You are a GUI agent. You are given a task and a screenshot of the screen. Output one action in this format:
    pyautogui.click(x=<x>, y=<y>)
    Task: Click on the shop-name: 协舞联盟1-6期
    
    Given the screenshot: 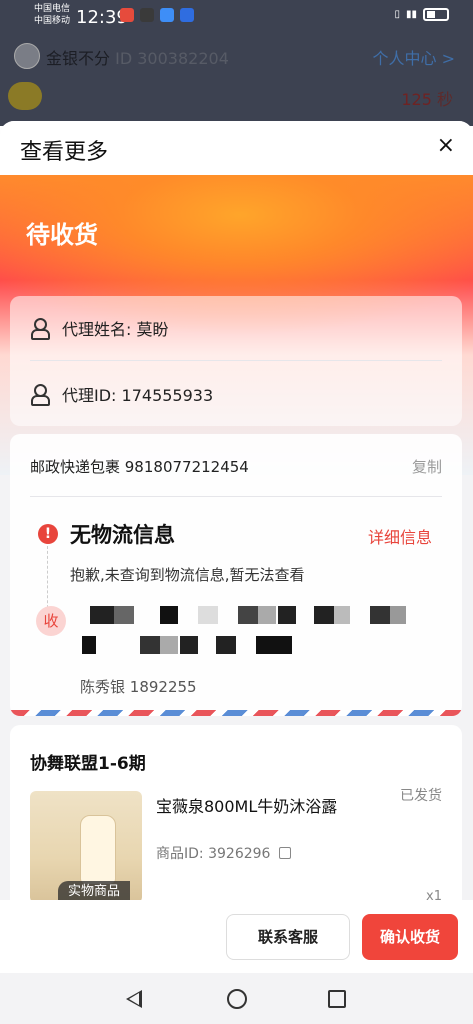 What is the action you would take?
    pyautogui.click(x=88, y=764)
    